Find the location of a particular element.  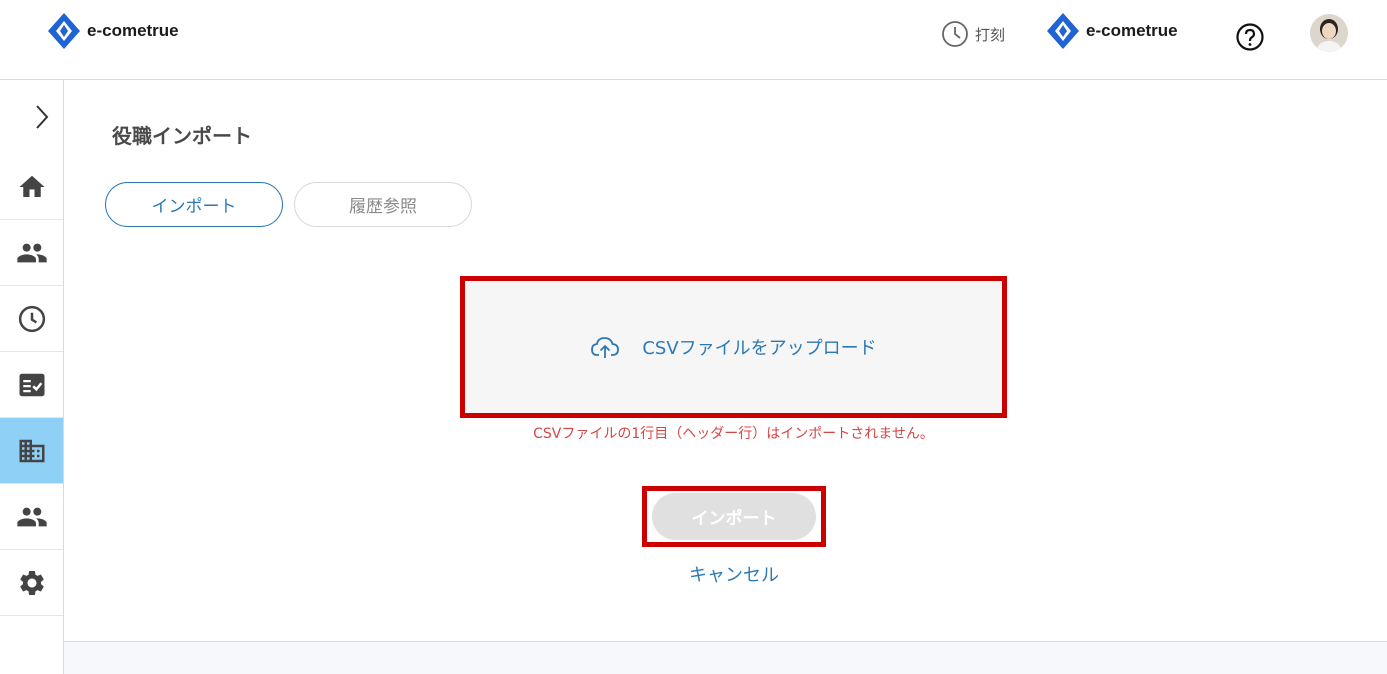

avatar-image is located at coordinates (1329, 33).